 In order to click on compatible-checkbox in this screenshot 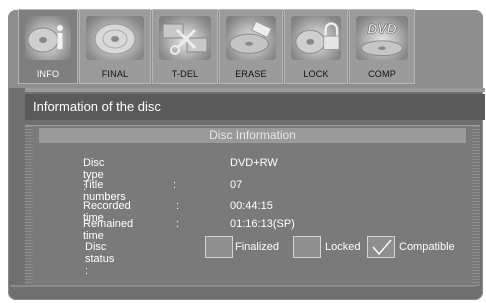, I will do `click(381, 247)`.